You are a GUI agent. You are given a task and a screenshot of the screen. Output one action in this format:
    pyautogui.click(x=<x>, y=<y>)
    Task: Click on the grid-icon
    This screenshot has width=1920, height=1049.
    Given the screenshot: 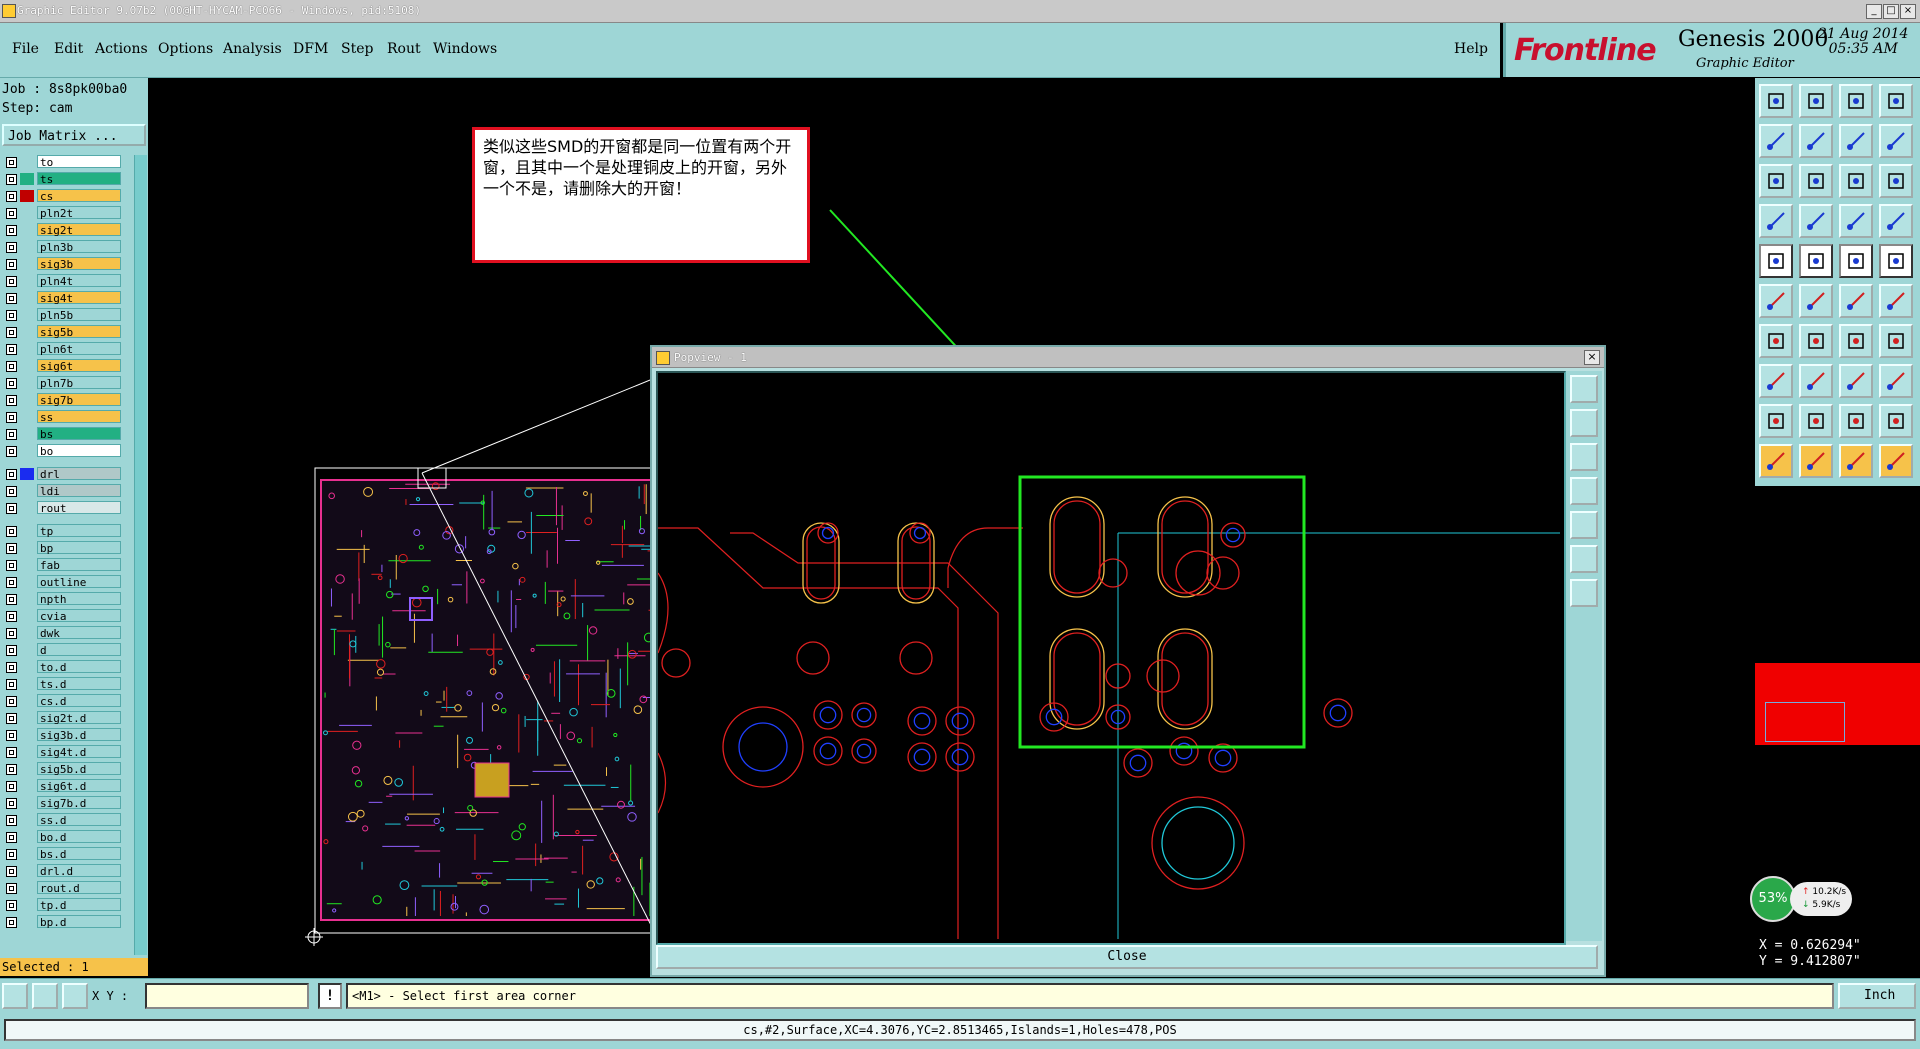 What is the action you would take?
    pyautogui.click(x=75, y=996)
    